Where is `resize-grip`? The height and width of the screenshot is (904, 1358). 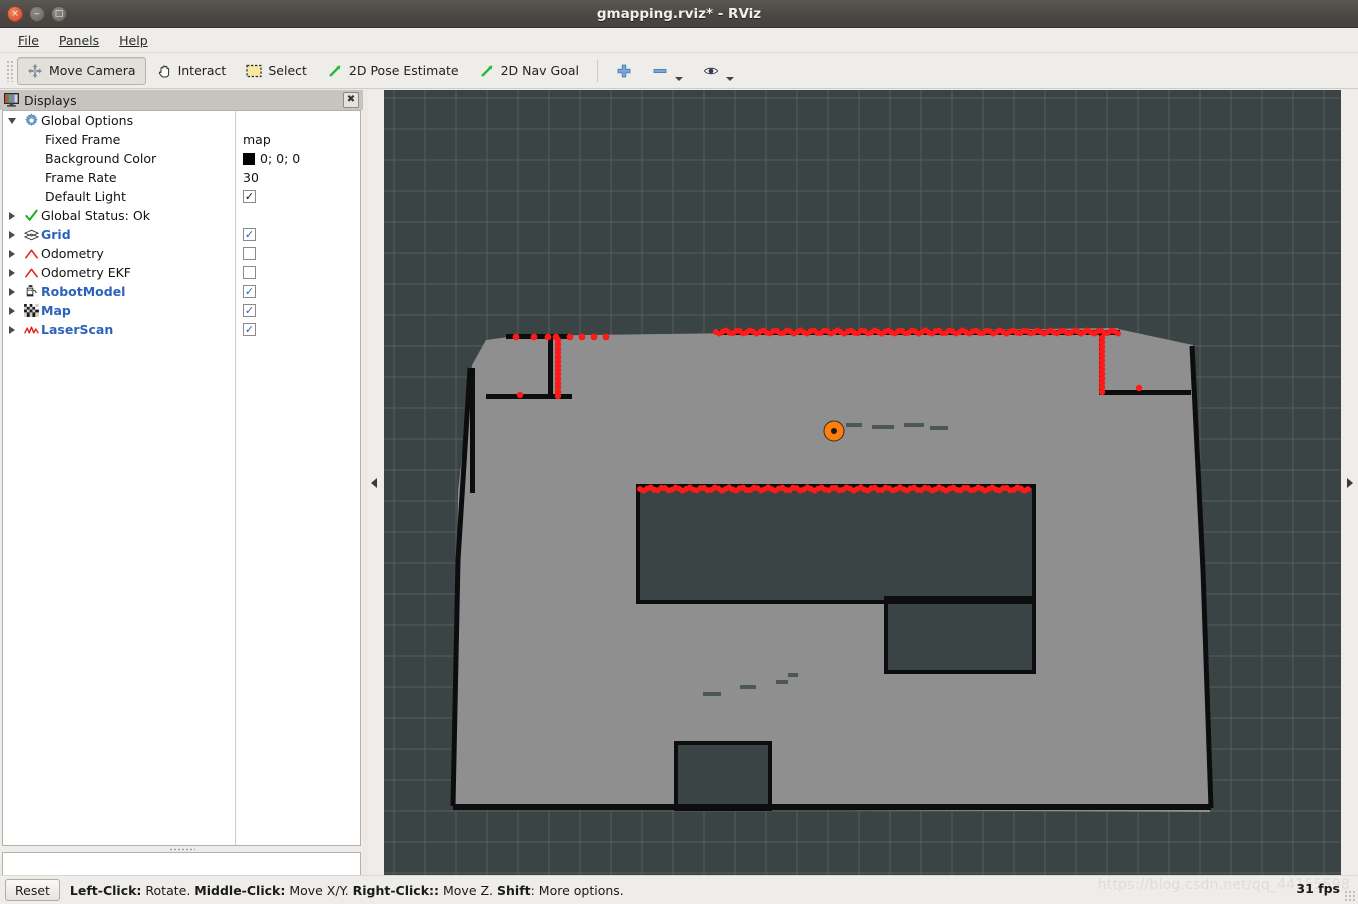
resize-grip is located at coordinates (1350, 896).